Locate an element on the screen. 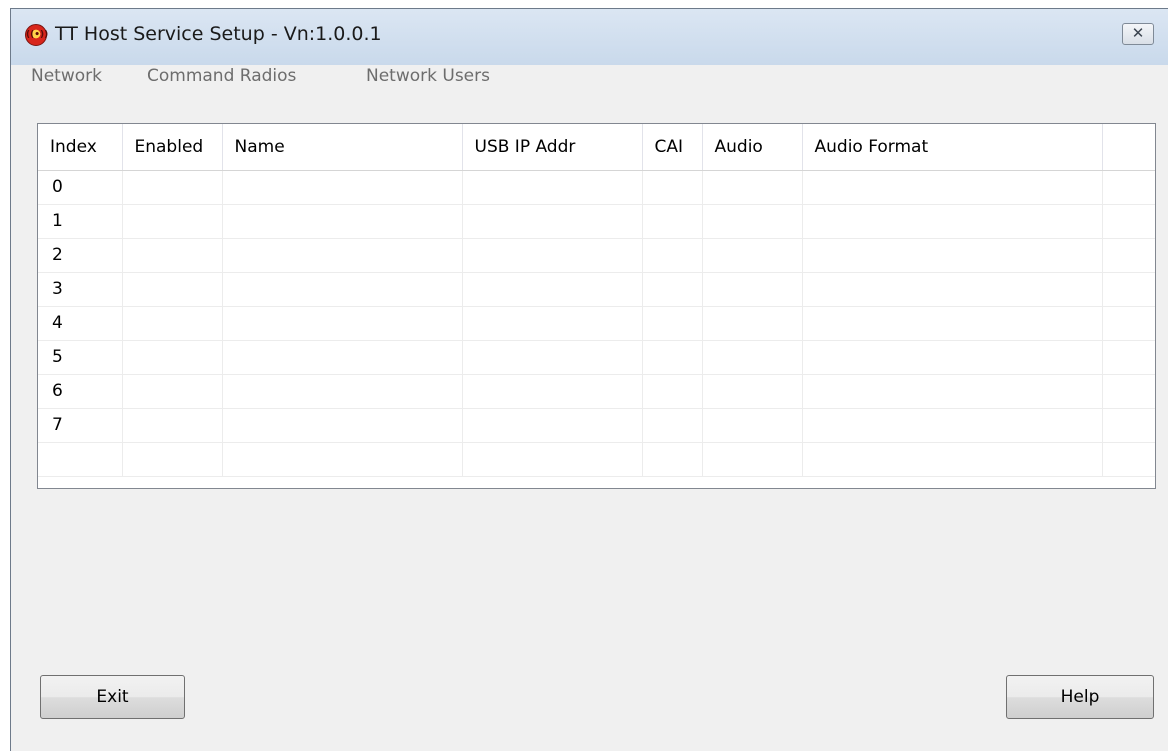 Image resolution: width=1168 pixels, height=751 pixels. column-header: Audio Format is located at coordinates (952, 147).